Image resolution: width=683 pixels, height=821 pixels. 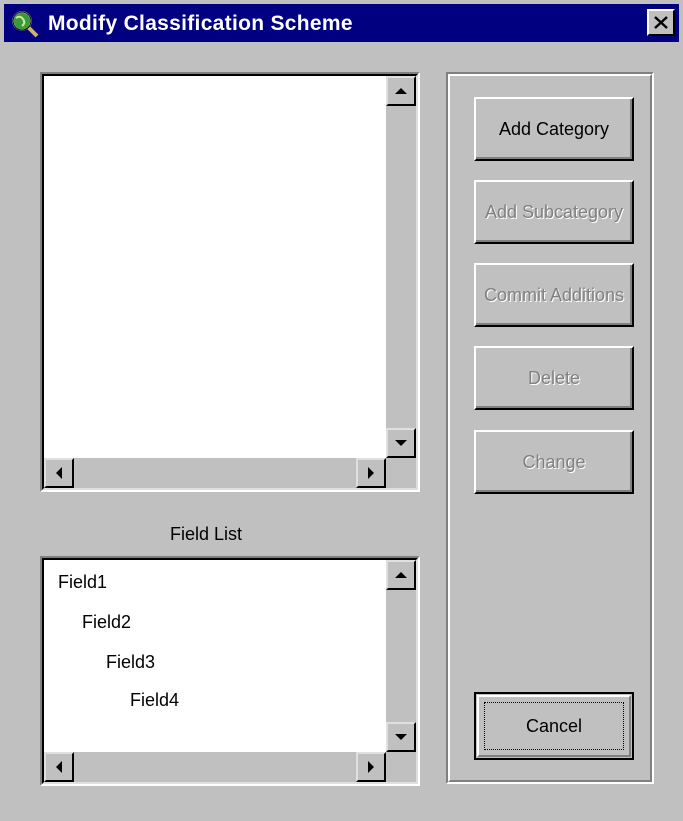 What do you see at coordinates (82, 582) in the screenshot?
I see `list-item: Field1` at bounding box center [82, 582].